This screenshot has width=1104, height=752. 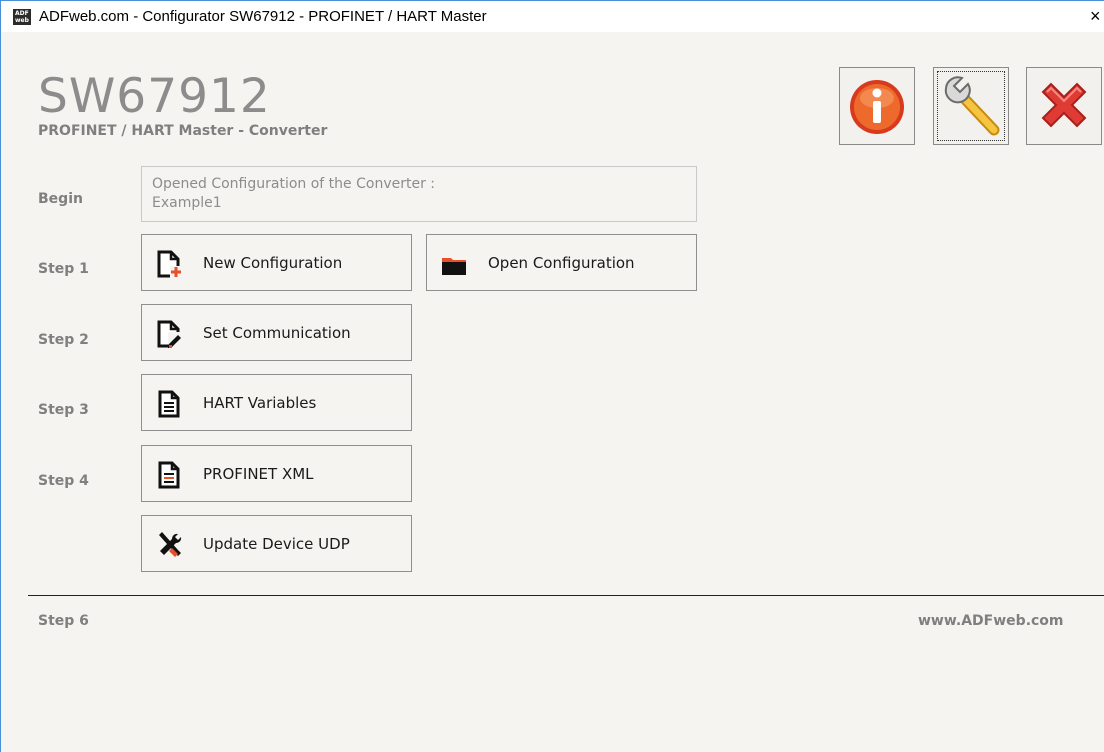 I want to click on open-configuration-button: Open Configuration, so click(x=561, y=262).